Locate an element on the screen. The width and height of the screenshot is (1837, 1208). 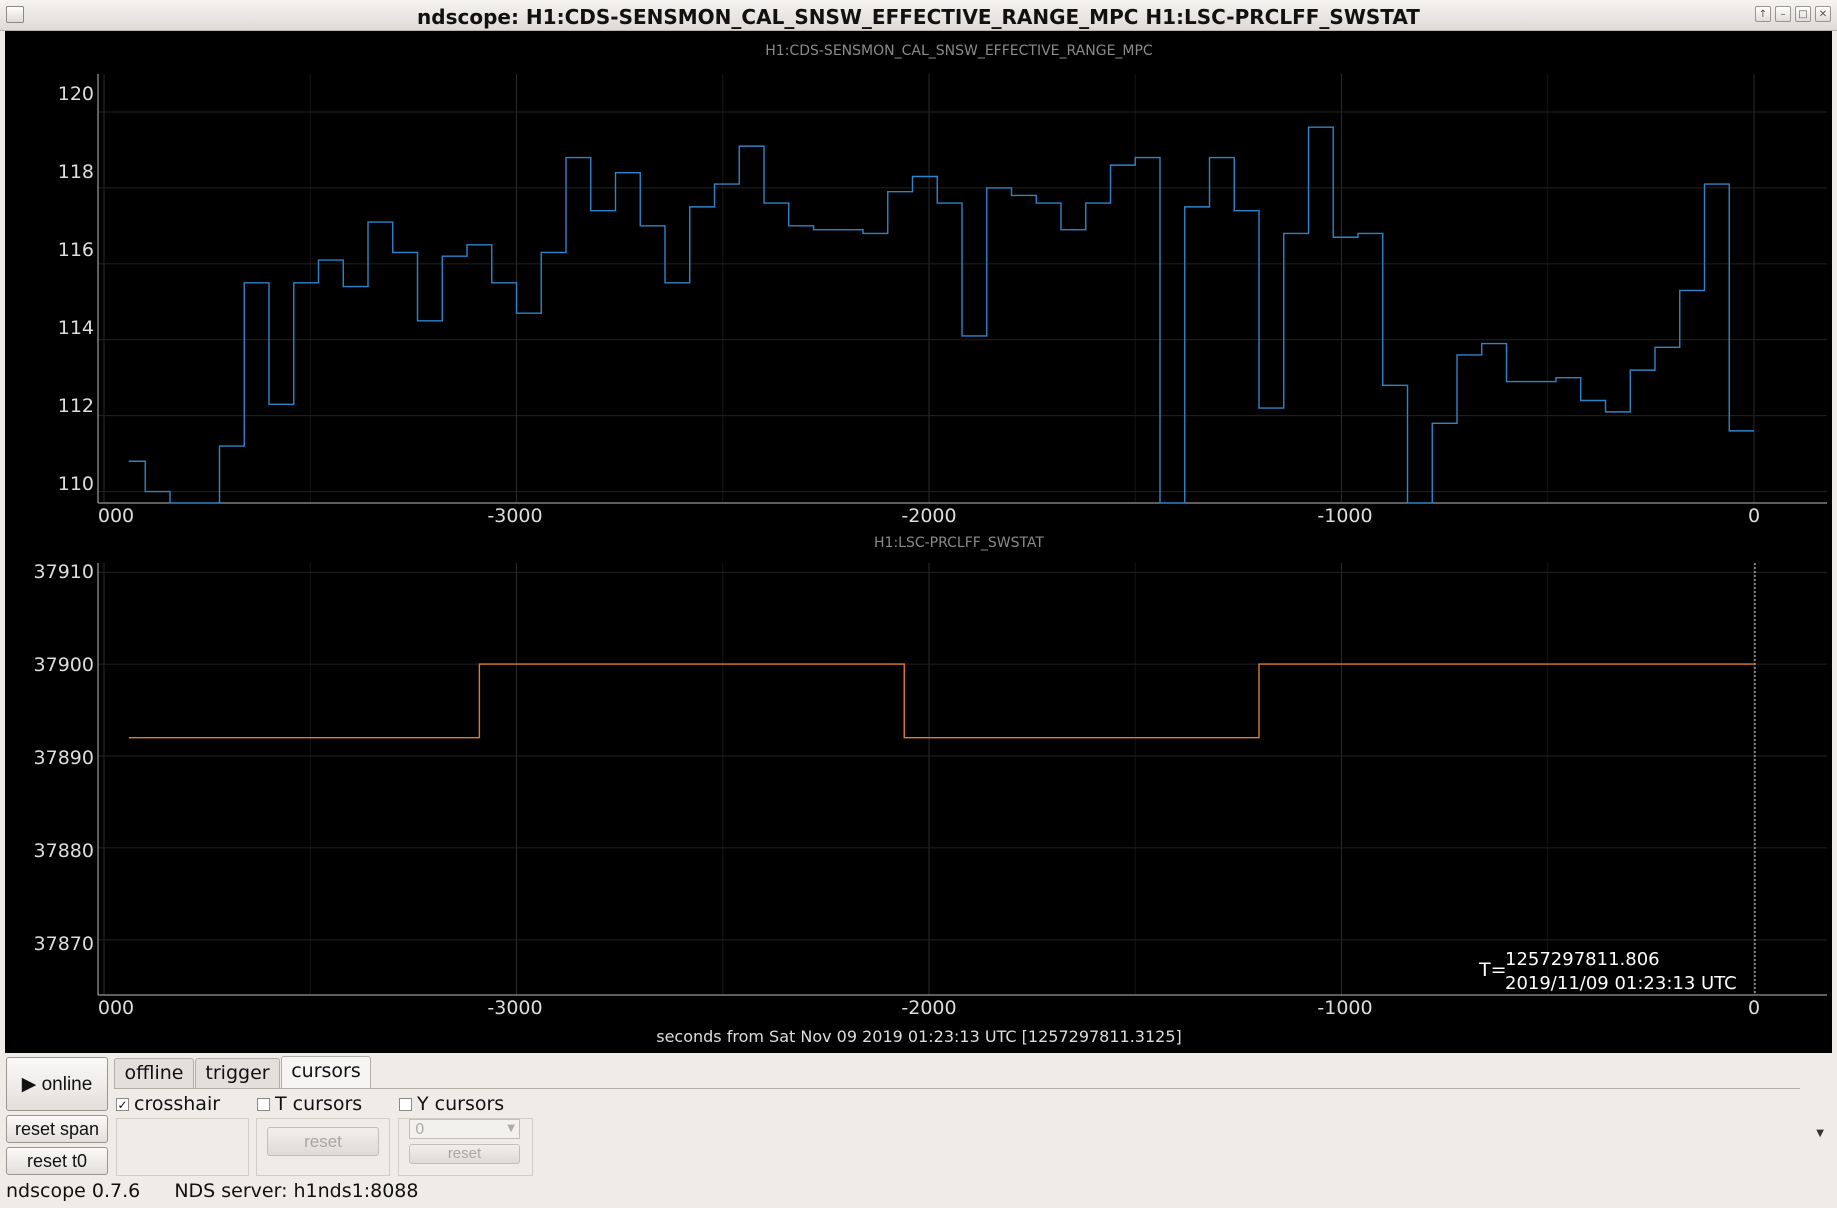
y-cursors-checkbox is located at coordinates (405, 1104).